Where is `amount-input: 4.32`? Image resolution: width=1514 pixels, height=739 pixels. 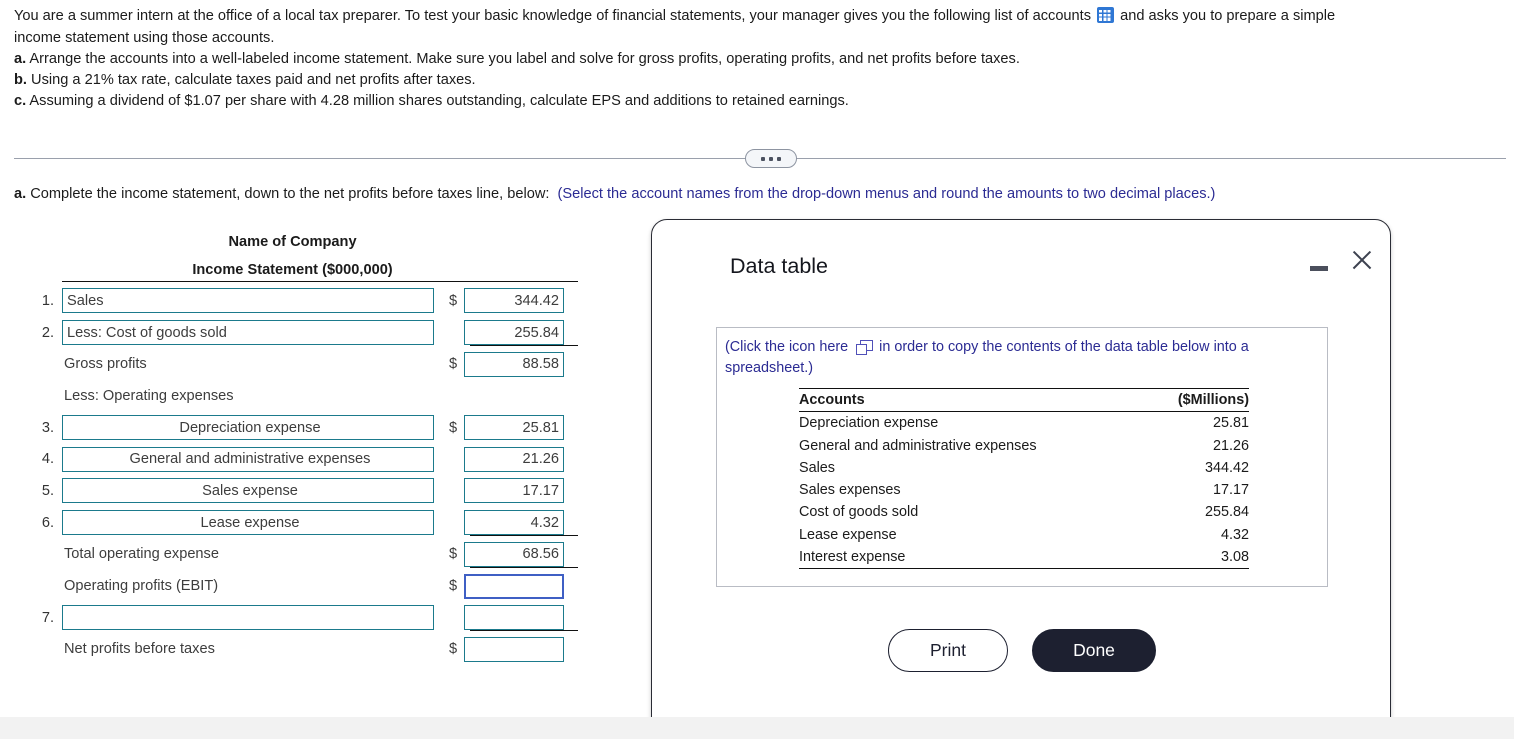 amount-input: 4.32 is located at coordinates (514, 523).